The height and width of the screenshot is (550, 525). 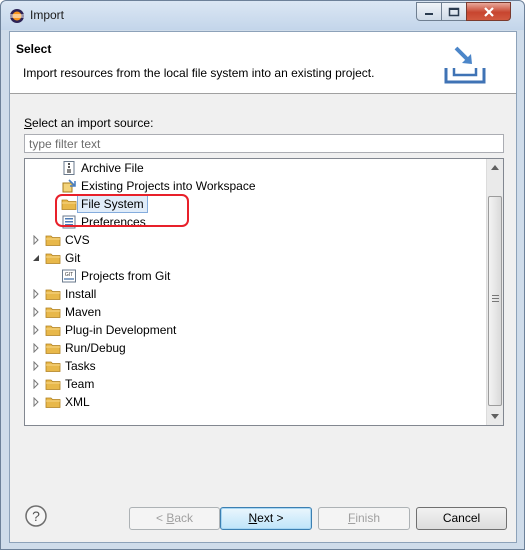 What do you see at coordinates (161, 518) in the screenshot?
I see `back-button-prefix: <` at bounding box center [161, 518].